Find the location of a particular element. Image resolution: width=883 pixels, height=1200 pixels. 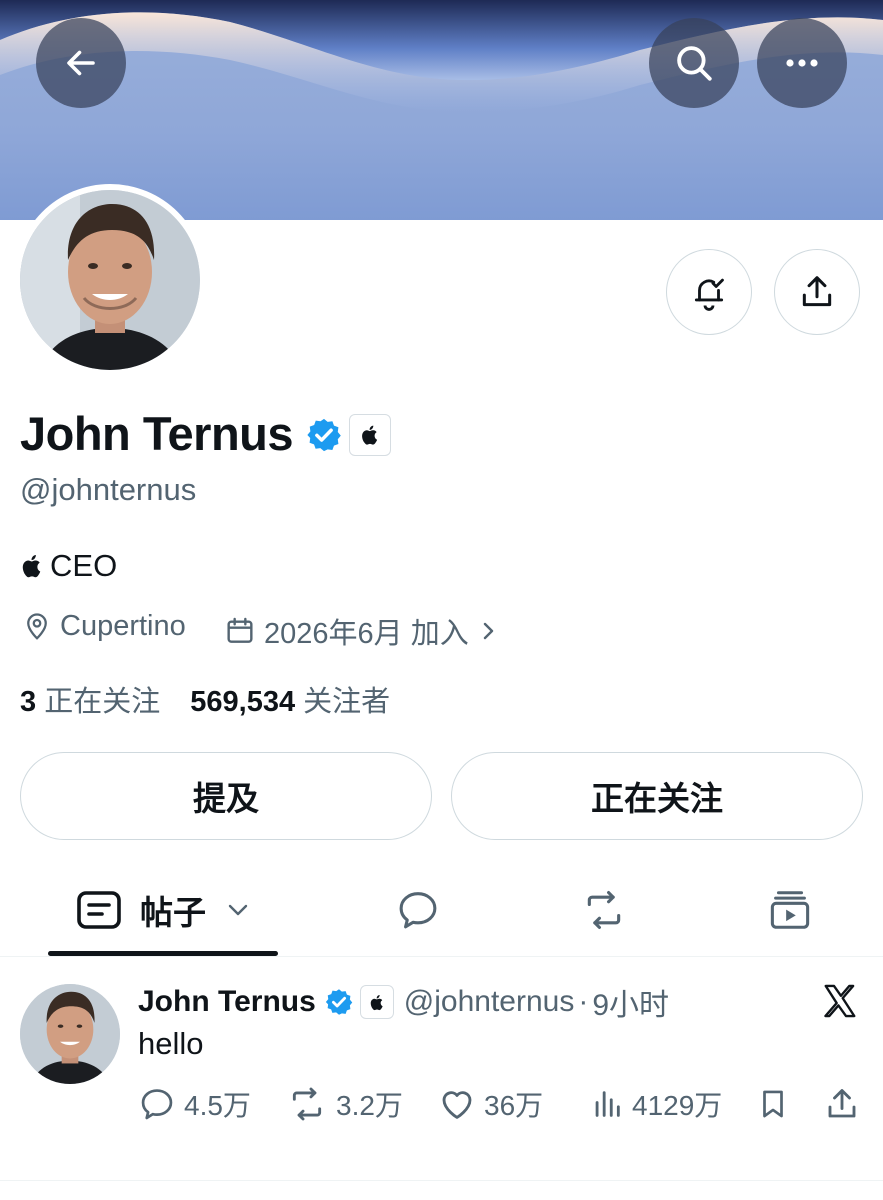

bookmark-icon is located at coordinates (773, 1104).